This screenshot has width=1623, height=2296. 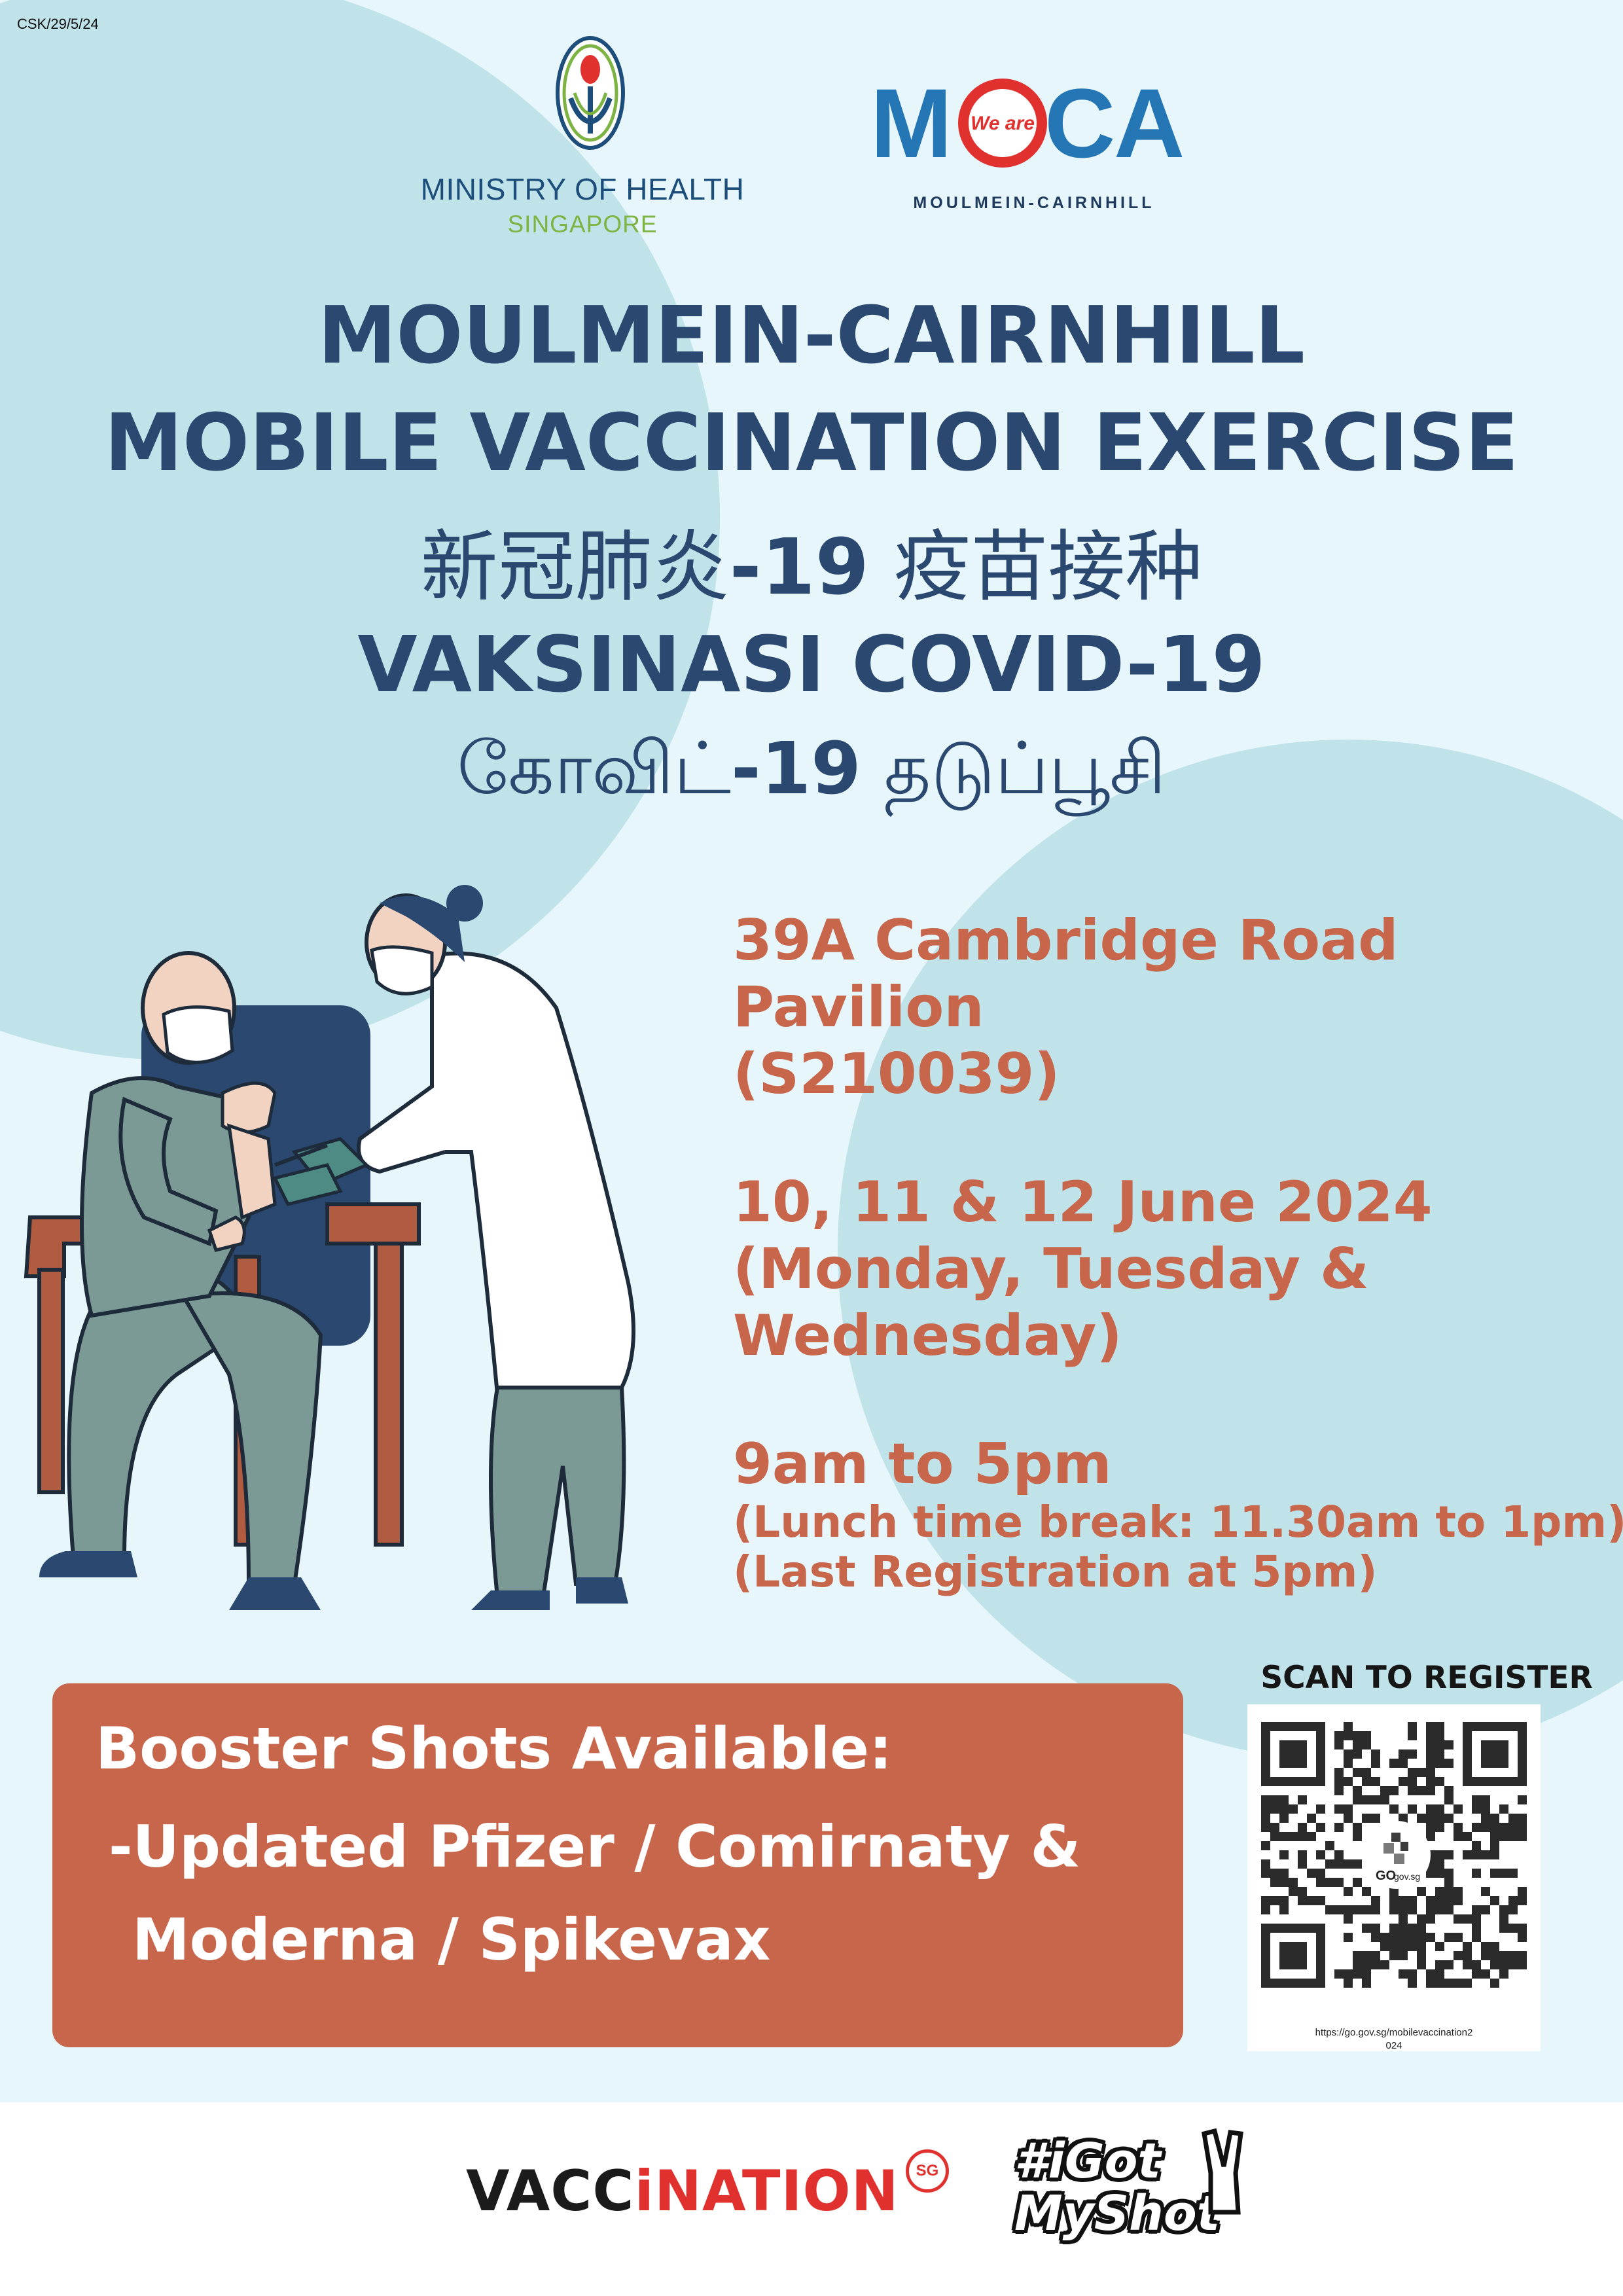 I want to click on venue-postal: (S210039), so click(x=896, y=1074).